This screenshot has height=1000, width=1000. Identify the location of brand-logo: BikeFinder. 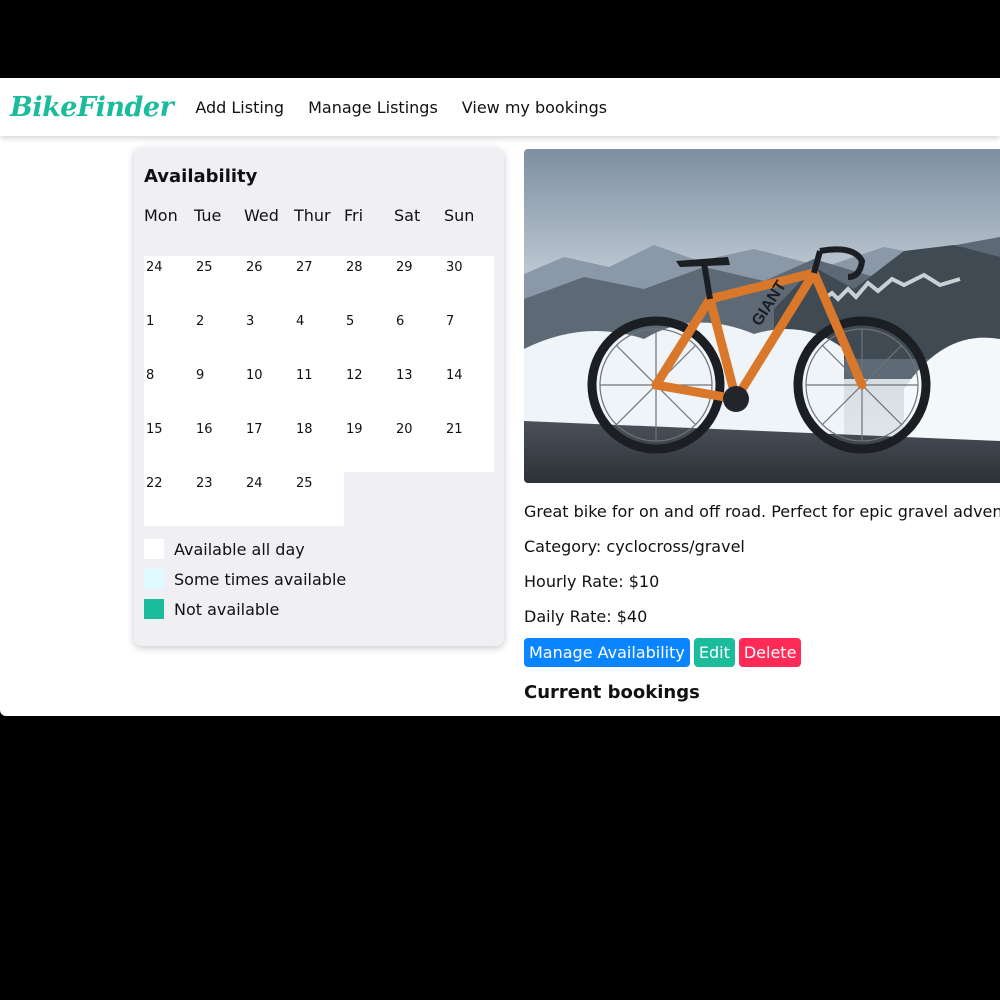
(92, 107).